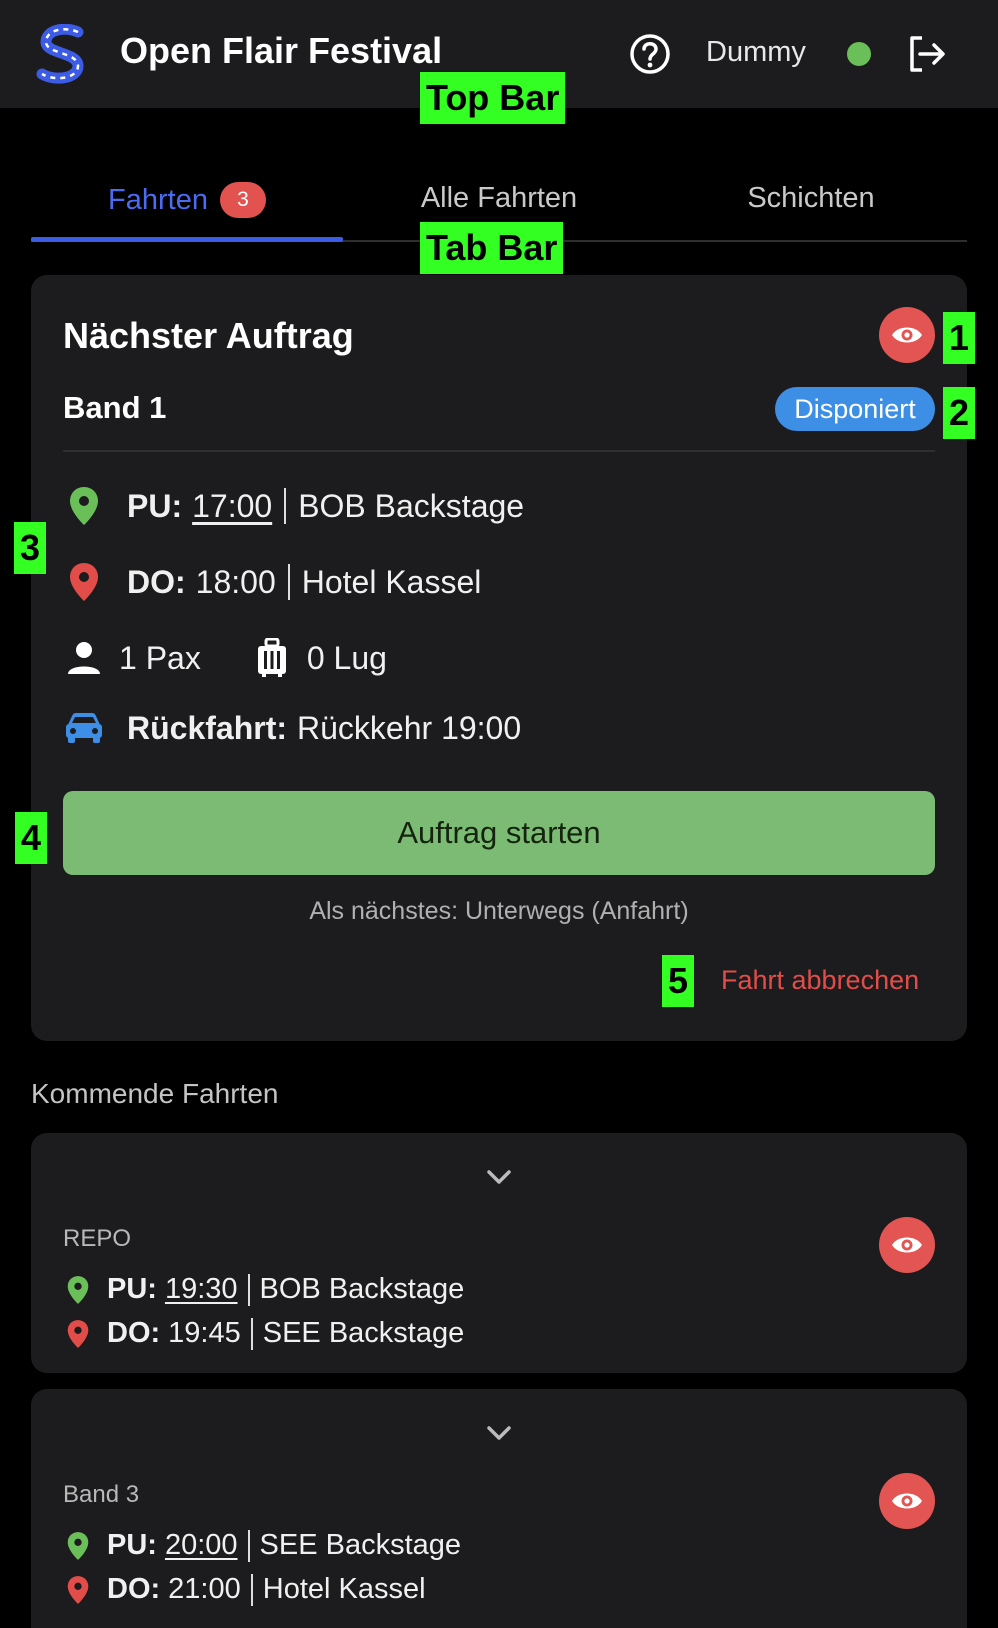  I want to click on next-job-band: Band 1, so click(115, 407).